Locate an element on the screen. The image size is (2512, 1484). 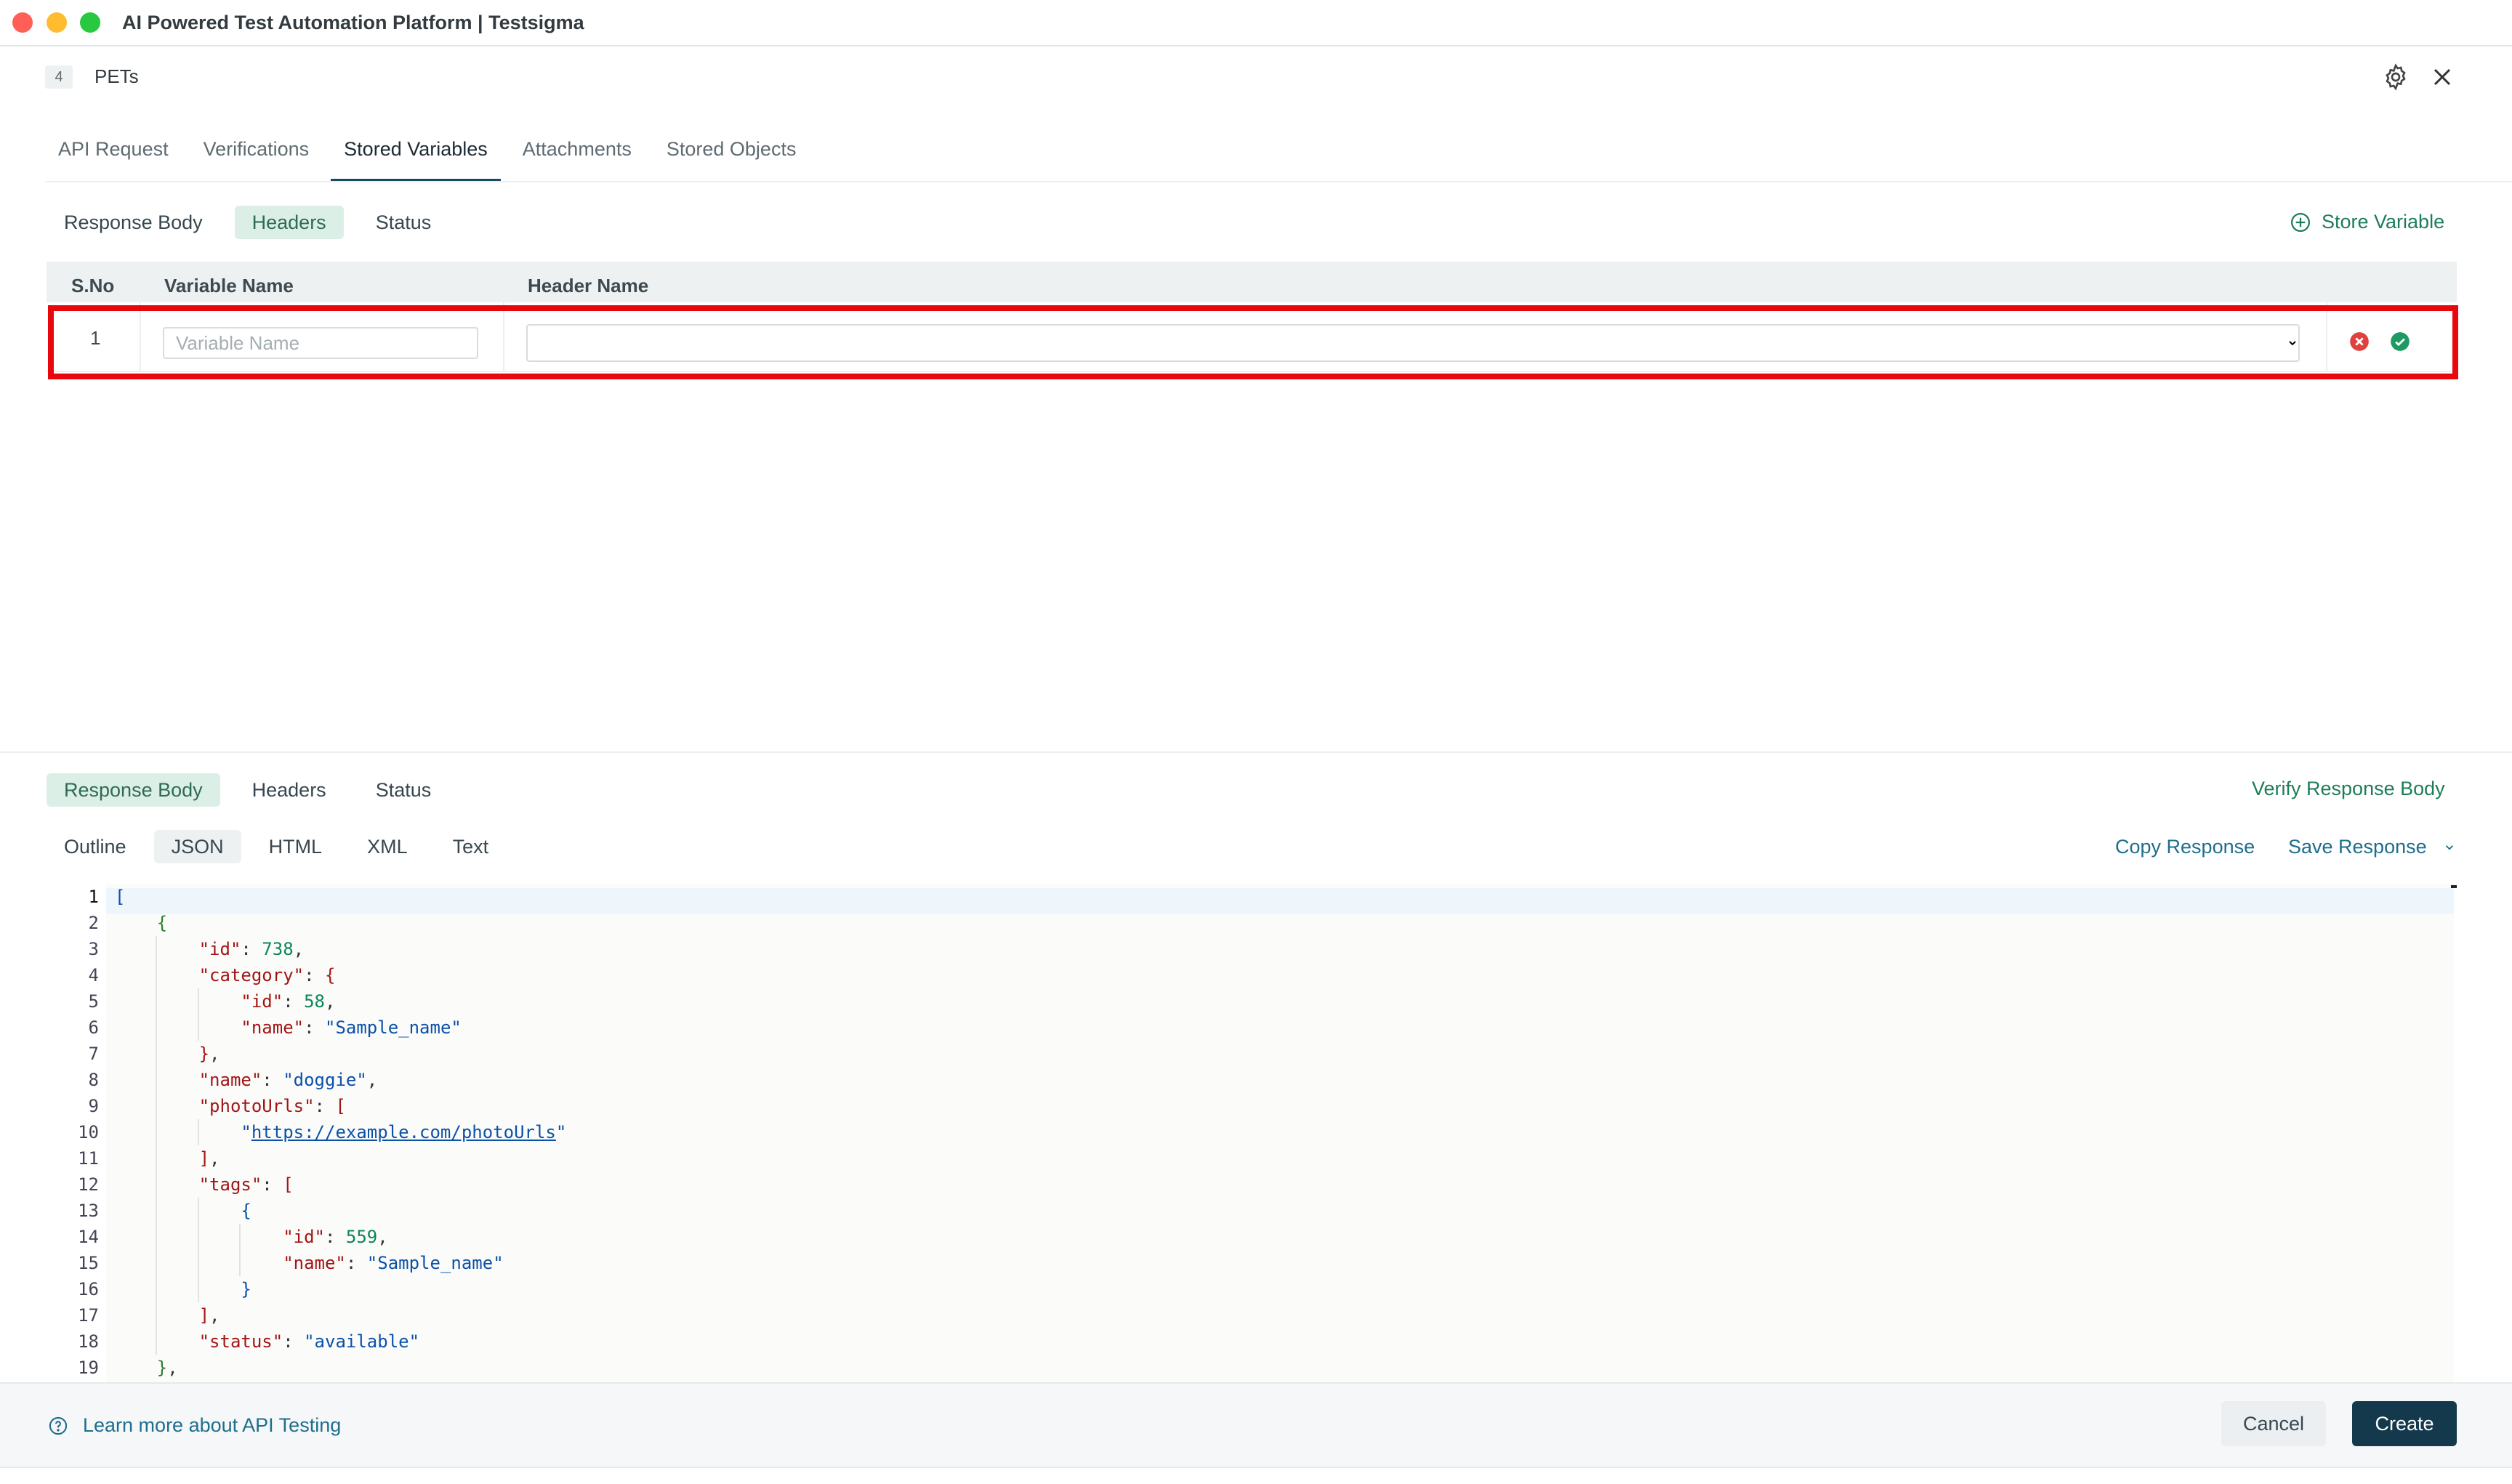
line-number: 12 is located at coordinates (88, 1185).